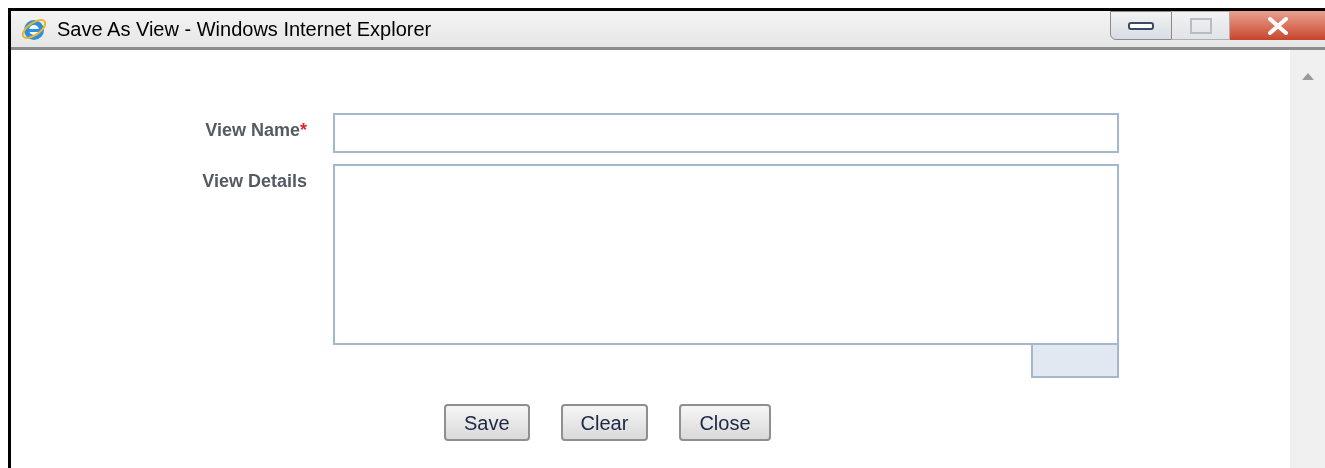  Describe the element at coordinates (726, 133) in the screenshot. I see `view-name-field` at that location.